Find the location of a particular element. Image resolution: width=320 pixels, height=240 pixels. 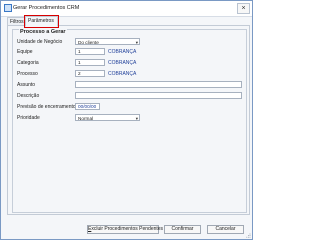

assunto-label: Assunto is located at coordinates (26, 85).